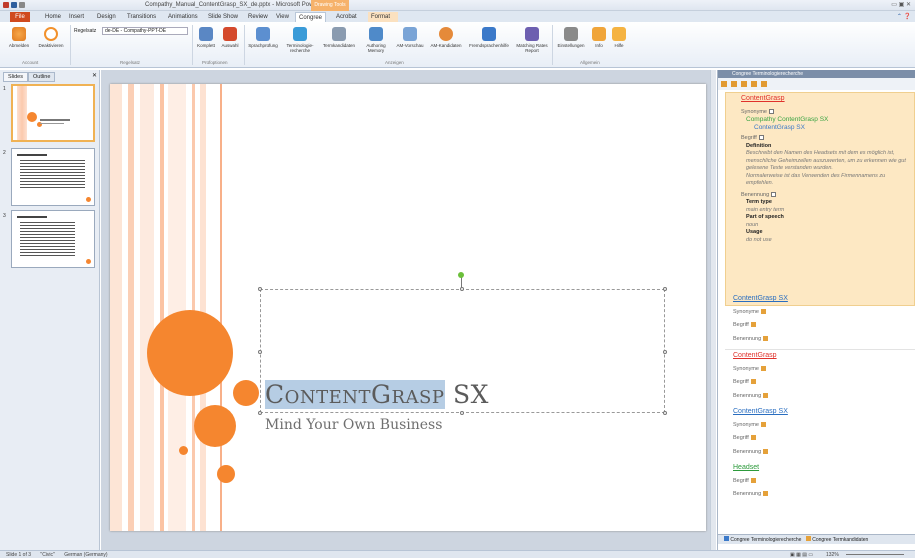  I want to click on tab-slides: Slides, so click(15, 77).